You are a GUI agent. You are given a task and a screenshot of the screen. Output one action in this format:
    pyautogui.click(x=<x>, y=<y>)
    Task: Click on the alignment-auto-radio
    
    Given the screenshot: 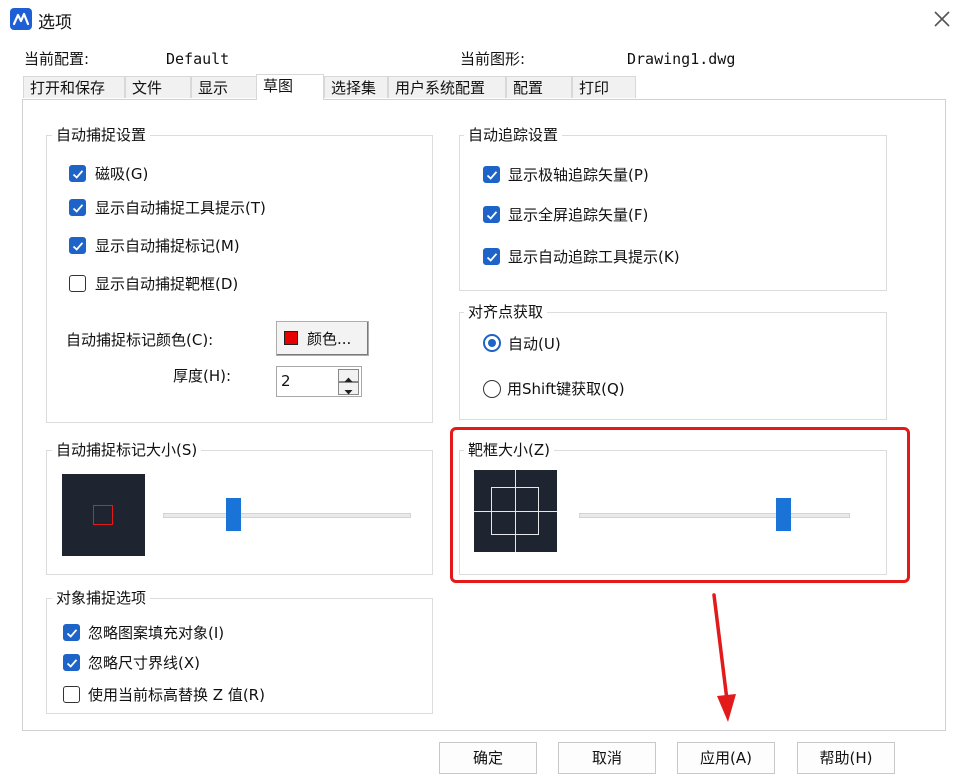 What is the action you would take?
    pyautogui.click(x=492, y=343)
    